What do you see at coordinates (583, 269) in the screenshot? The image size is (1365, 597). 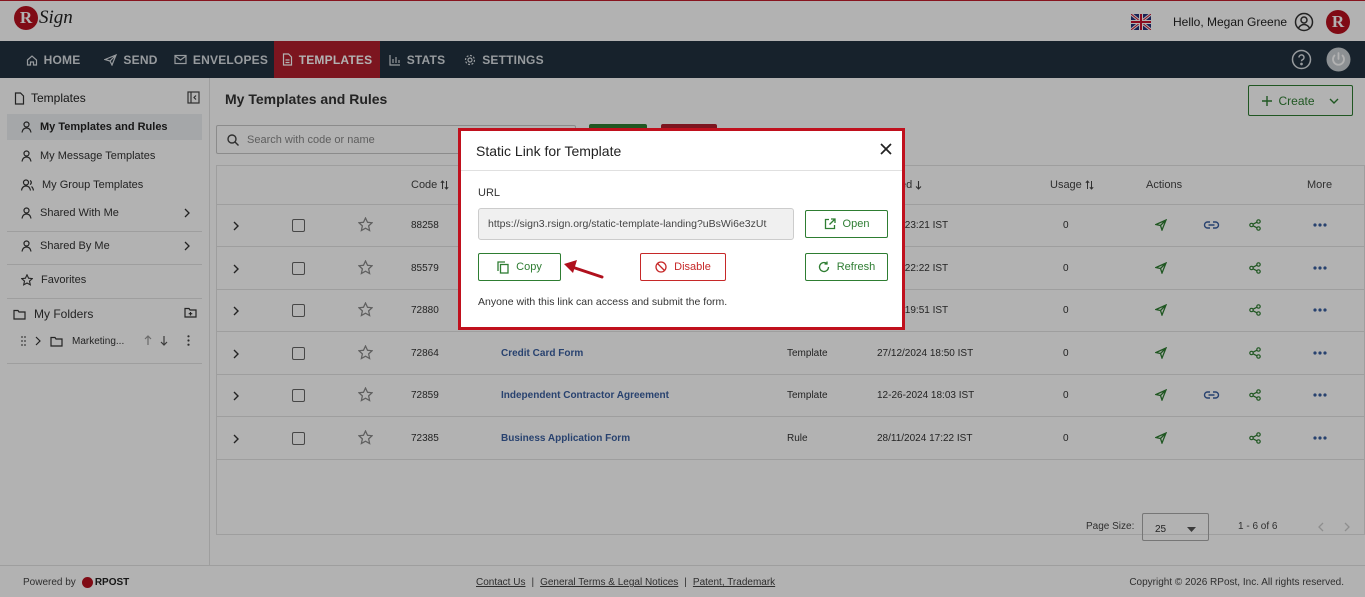 I see `annotation-arrow-icon` at bounding box center [583, 269].